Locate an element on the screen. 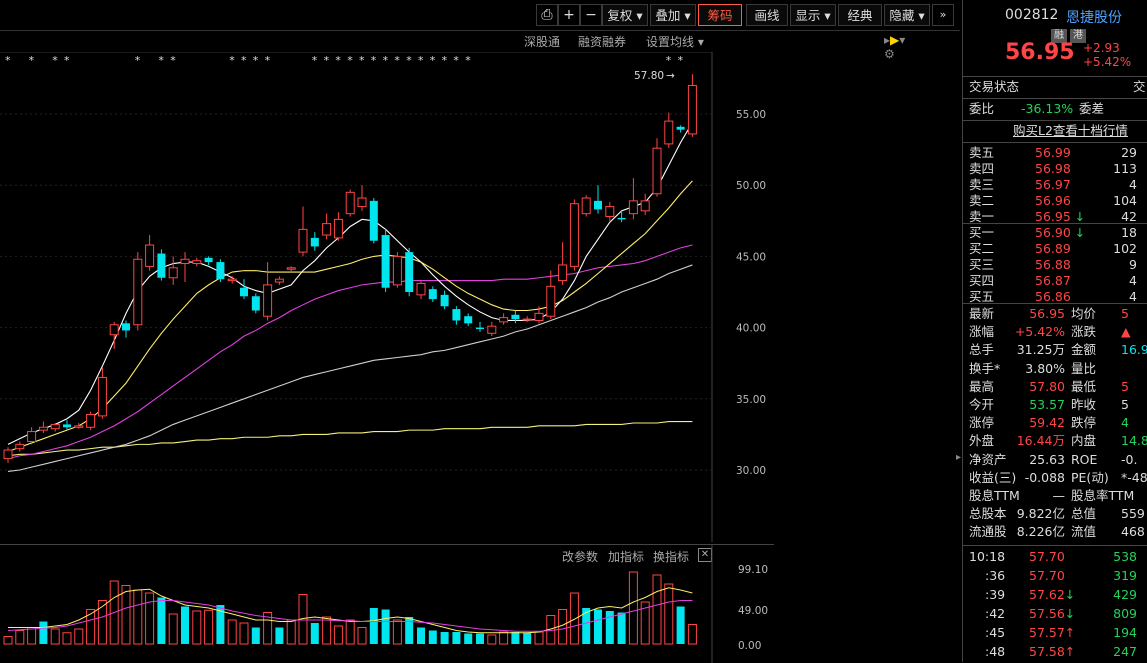 This screenshot has width=1147, height=663. buy-l2-link: 购买L2查看十档行情 is located at coordinates (1070, 131).